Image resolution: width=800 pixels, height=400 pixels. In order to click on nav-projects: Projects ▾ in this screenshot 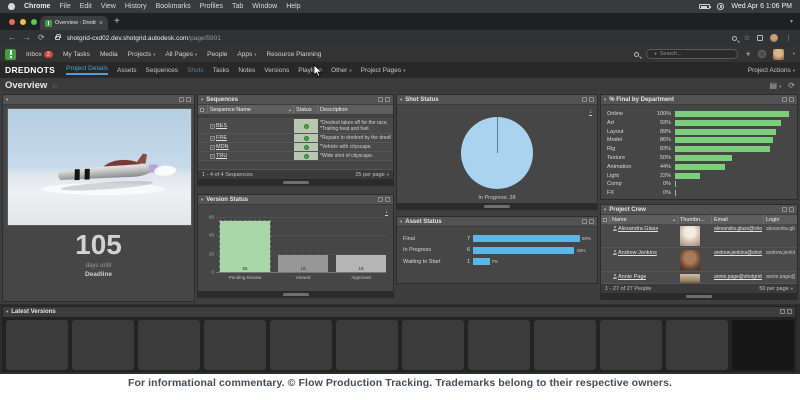, I will do `click(142, 54)`.